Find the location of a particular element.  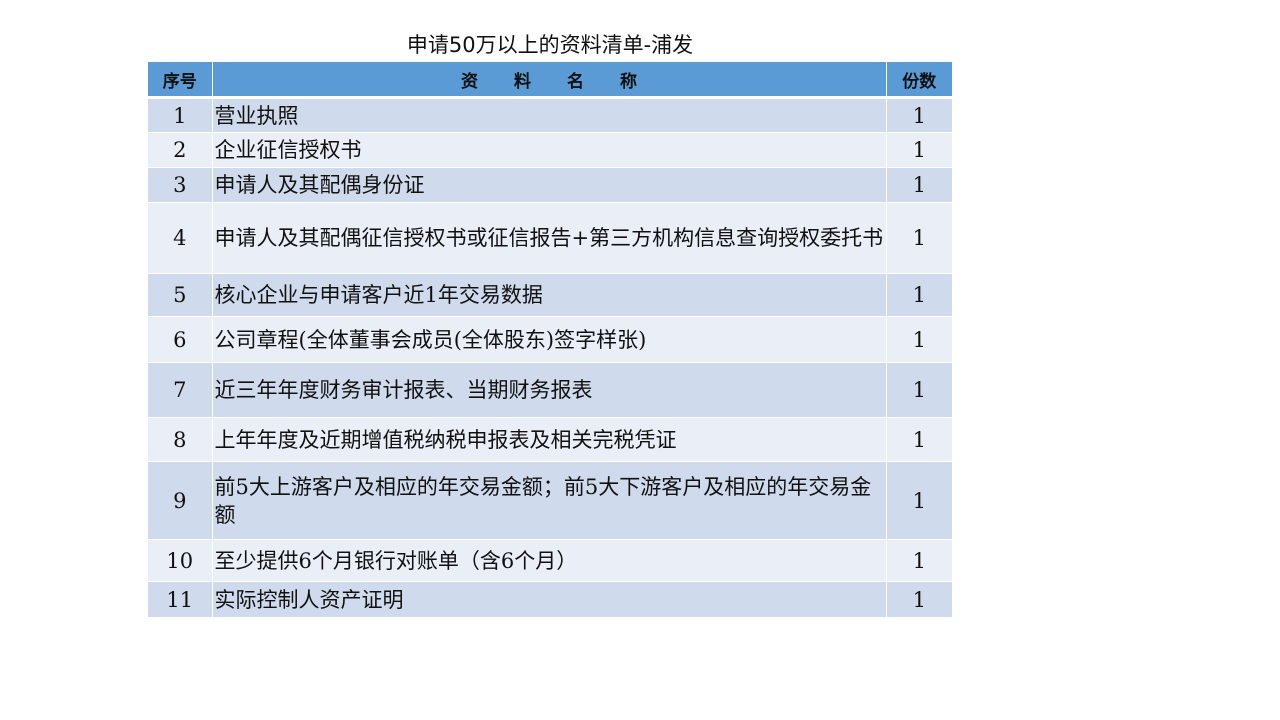

row-serial-number: 1 is located at coordinates (180, 115).